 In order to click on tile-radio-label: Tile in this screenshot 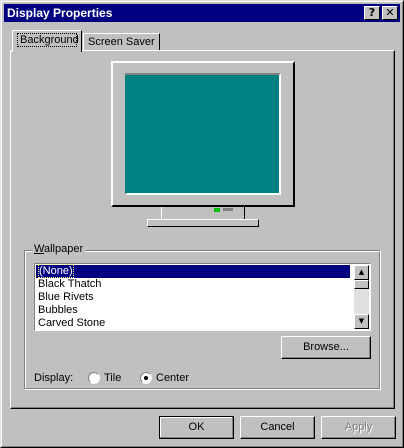, I will do `click(112, 378)`.